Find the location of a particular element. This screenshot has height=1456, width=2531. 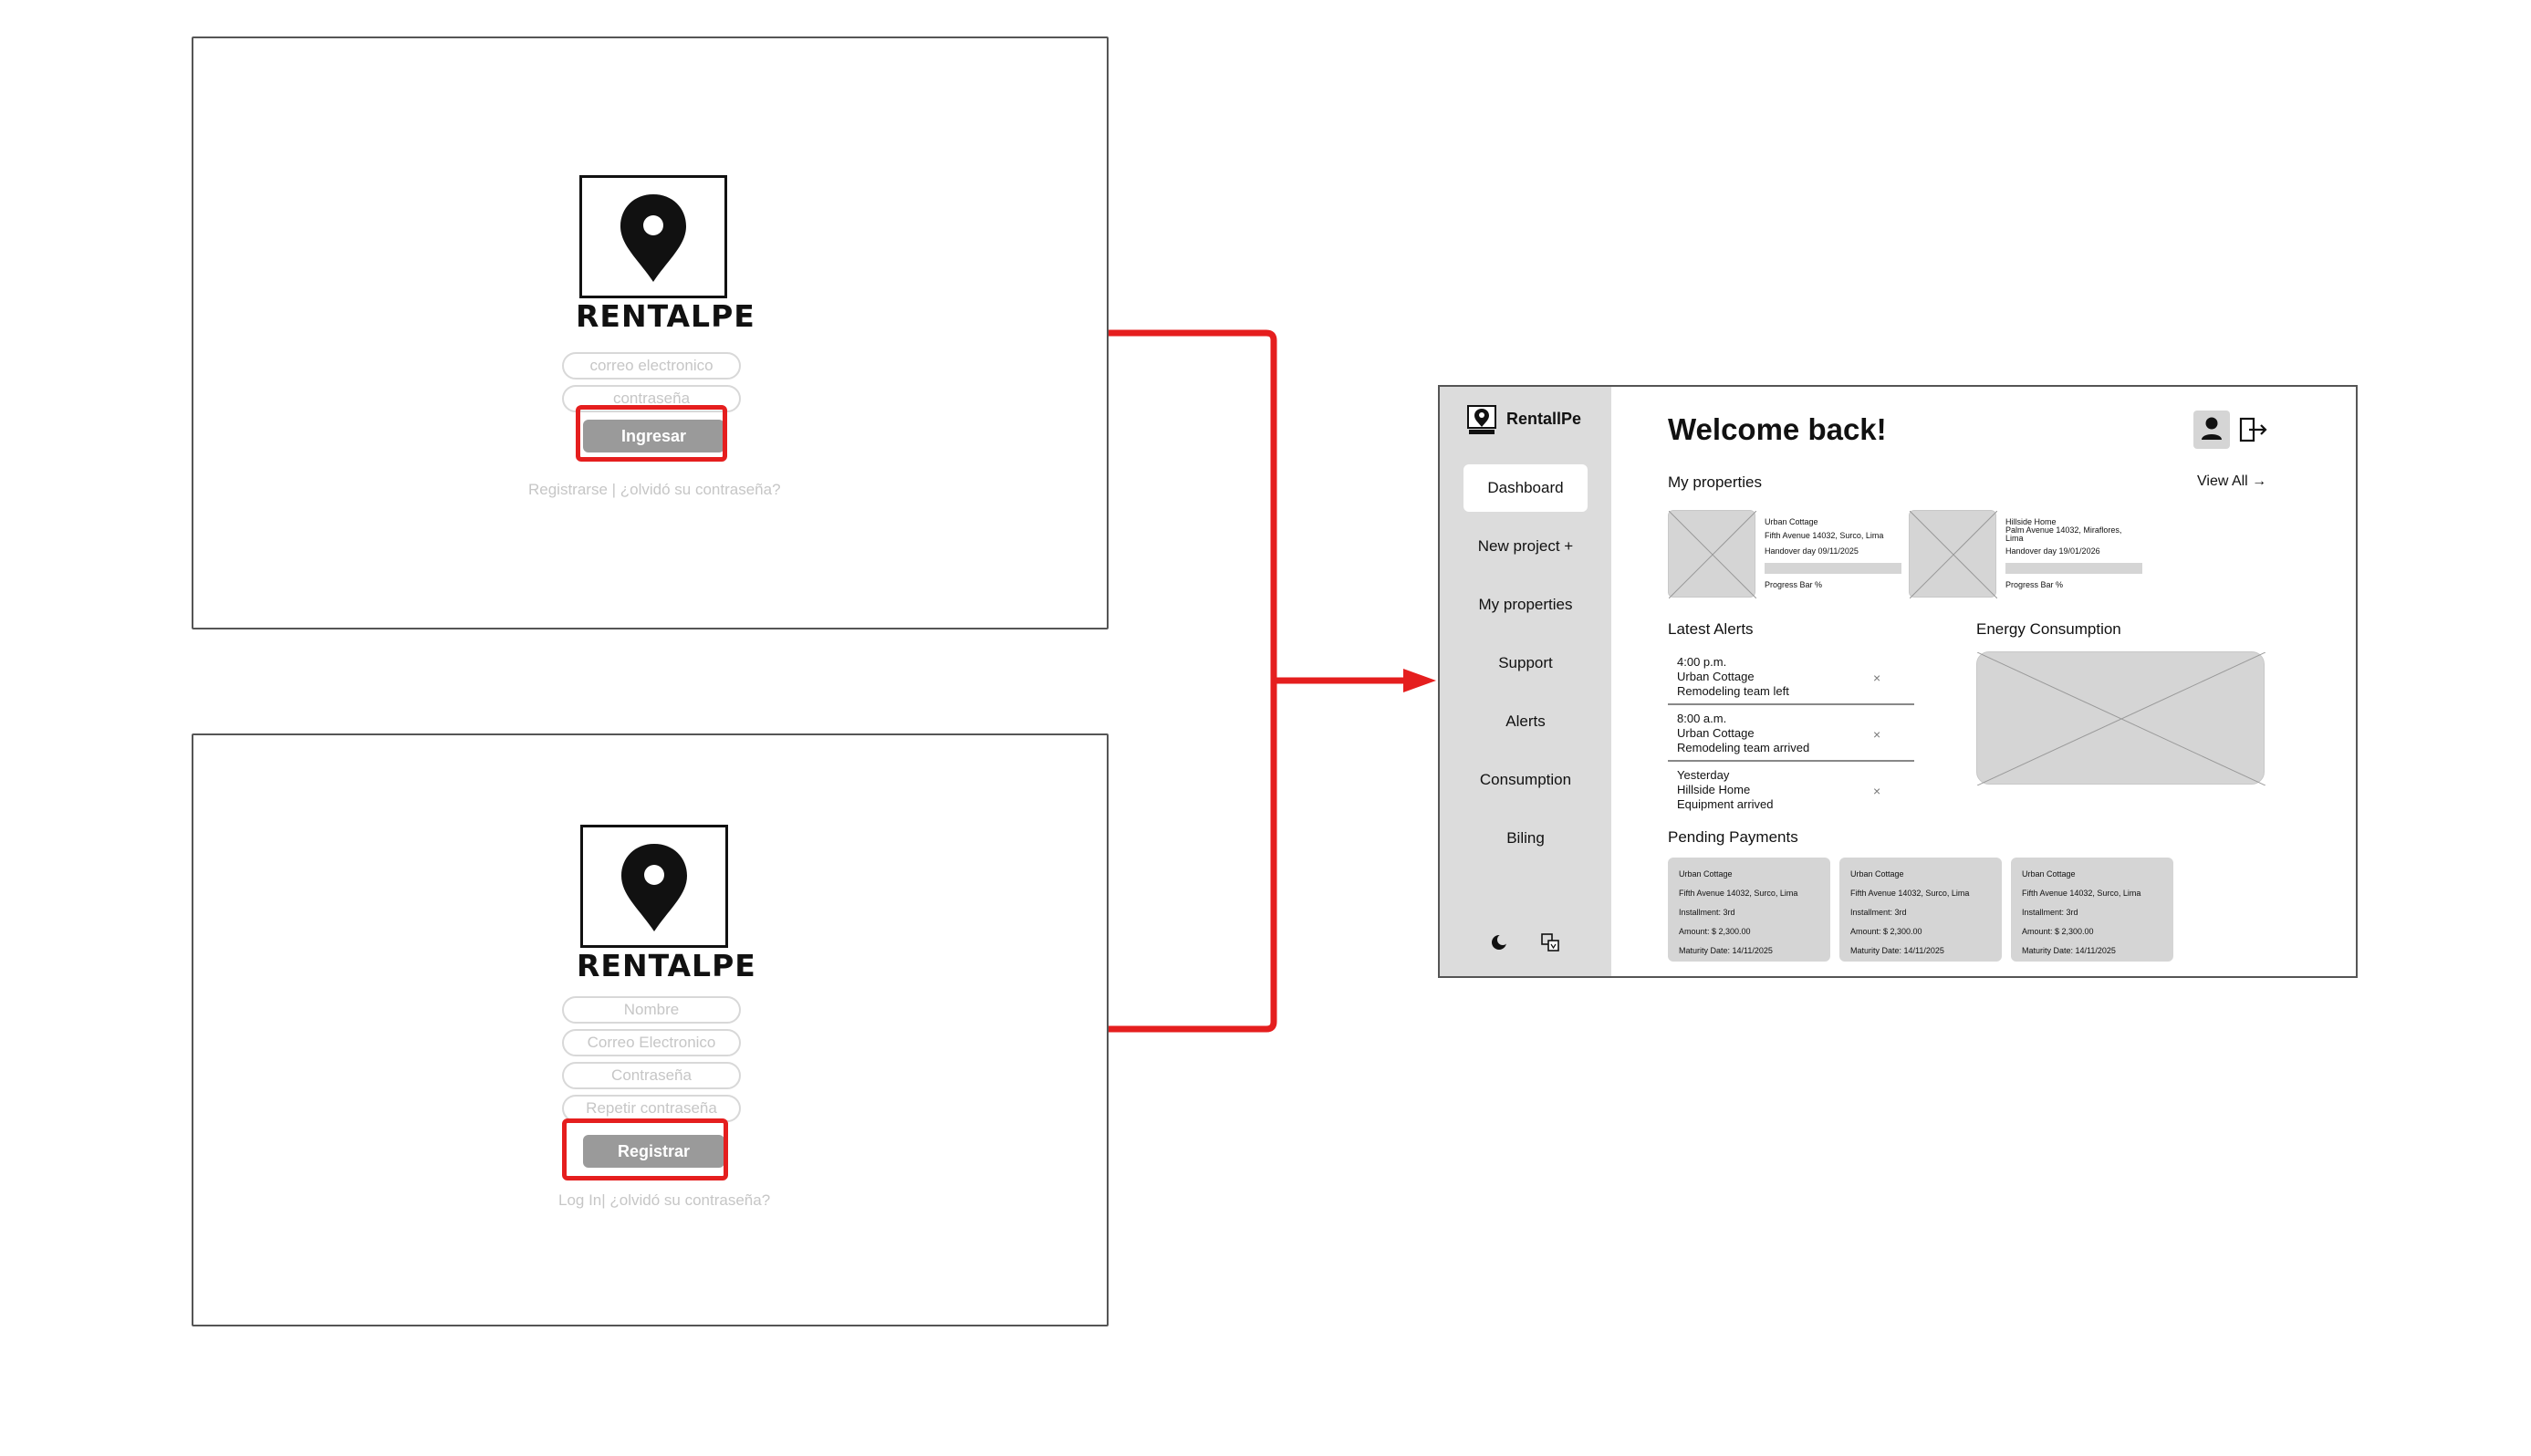

nav-item-new-project: New project + is located at coordinates (1526, 547).